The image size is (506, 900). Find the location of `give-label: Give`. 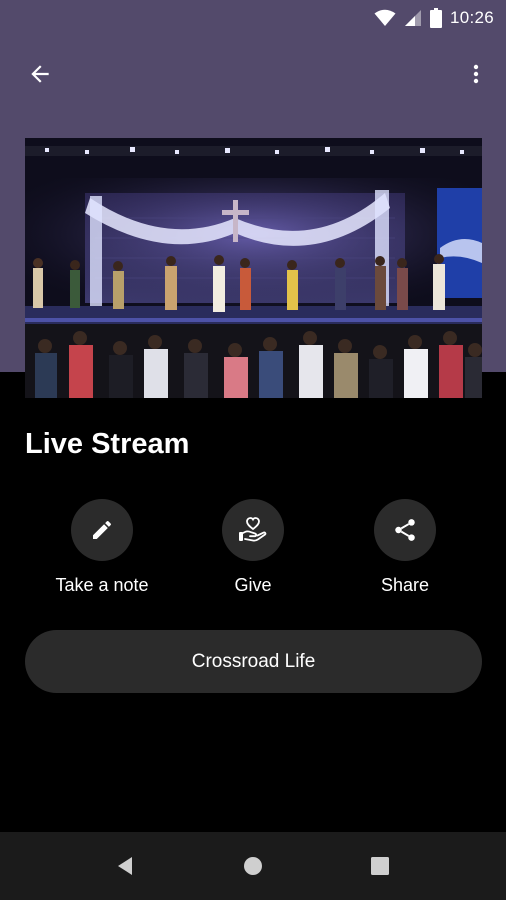

give-label: Give is located at coordinates (253, 585).